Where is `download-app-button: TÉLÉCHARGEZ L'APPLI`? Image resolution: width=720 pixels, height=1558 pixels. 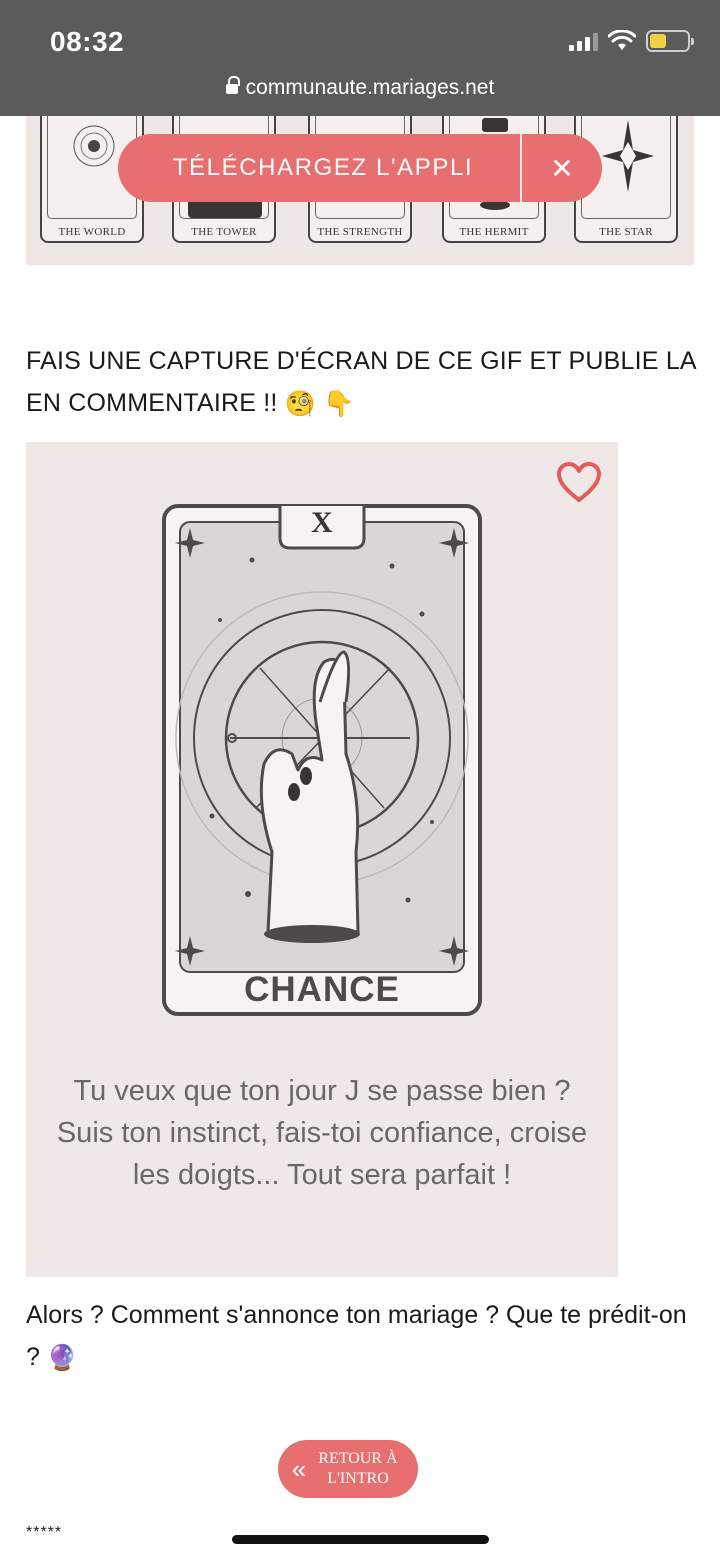 download-app-button: TÉLÉCHARGEZ L'APPLI is located at coordinates (319, 168).